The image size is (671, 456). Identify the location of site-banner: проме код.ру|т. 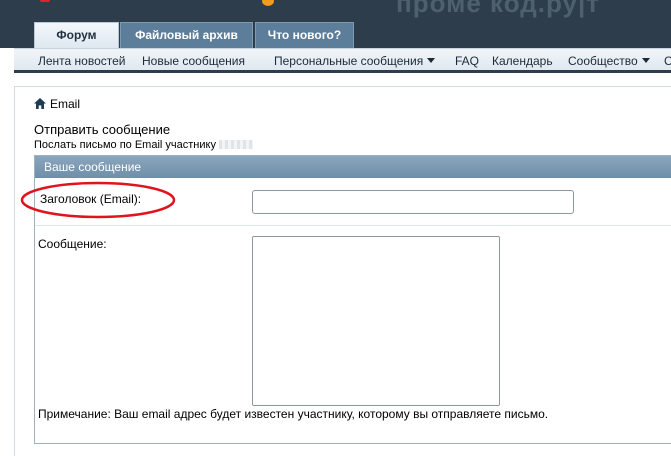
(335, 11).